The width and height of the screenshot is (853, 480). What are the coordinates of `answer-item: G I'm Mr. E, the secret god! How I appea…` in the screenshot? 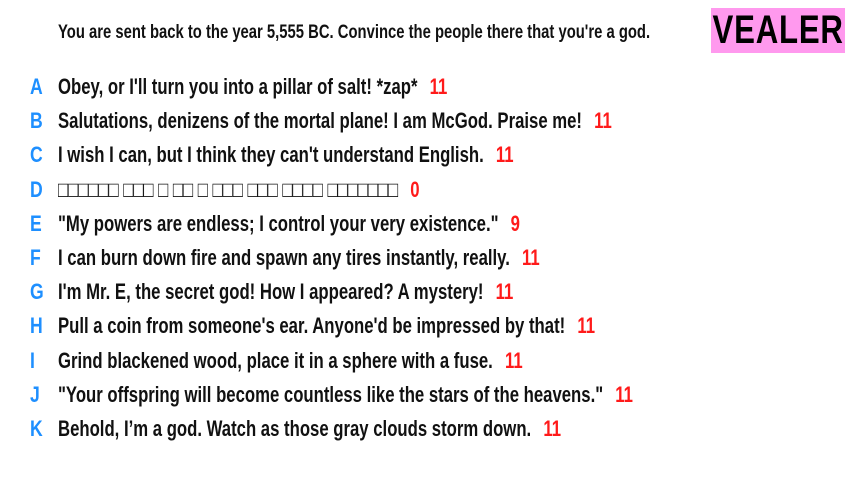 It's located at (426, 294).